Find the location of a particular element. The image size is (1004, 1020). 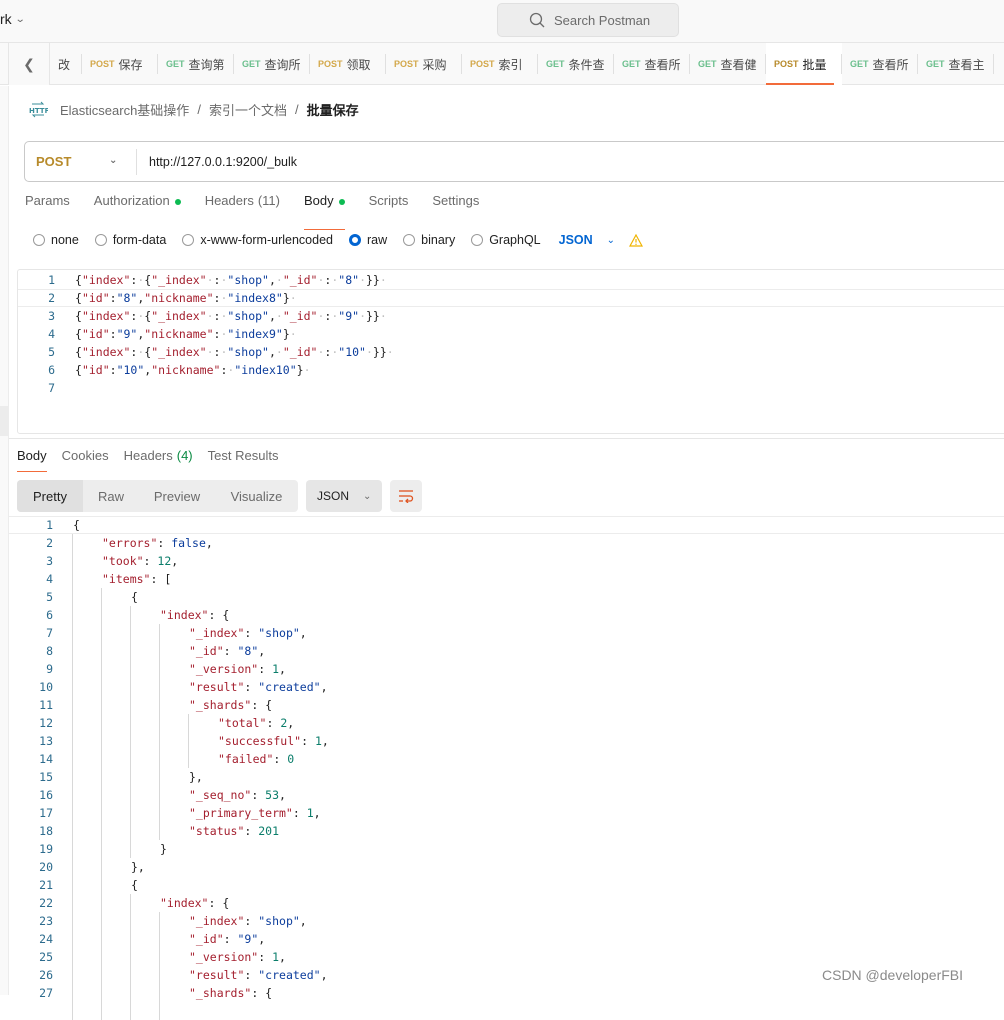

radio-label: binary is located at coordinates (438, 240).